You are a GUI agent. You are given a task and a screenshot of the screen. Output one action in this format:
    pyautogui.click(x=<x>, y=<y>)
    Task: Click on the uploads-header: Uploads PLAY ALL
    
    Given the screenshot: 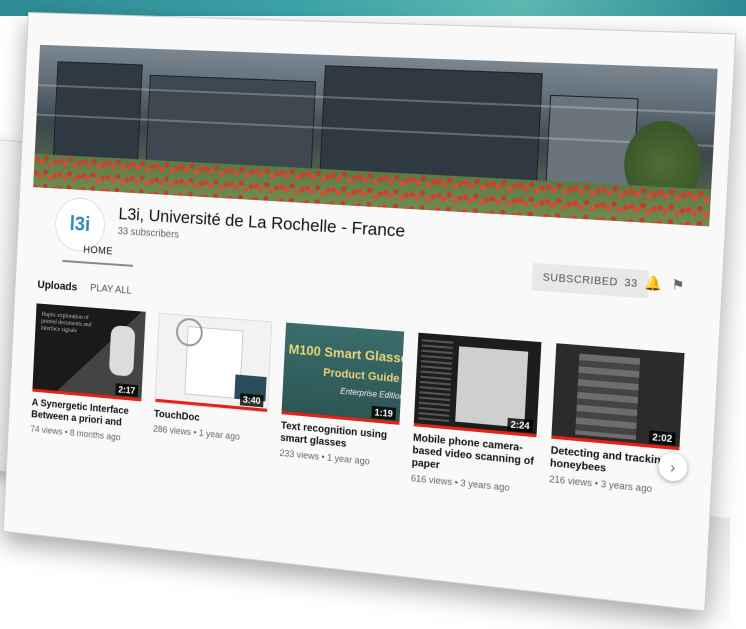 What is the action you would take?
    pyautogui.click(x=84, y=288)
    